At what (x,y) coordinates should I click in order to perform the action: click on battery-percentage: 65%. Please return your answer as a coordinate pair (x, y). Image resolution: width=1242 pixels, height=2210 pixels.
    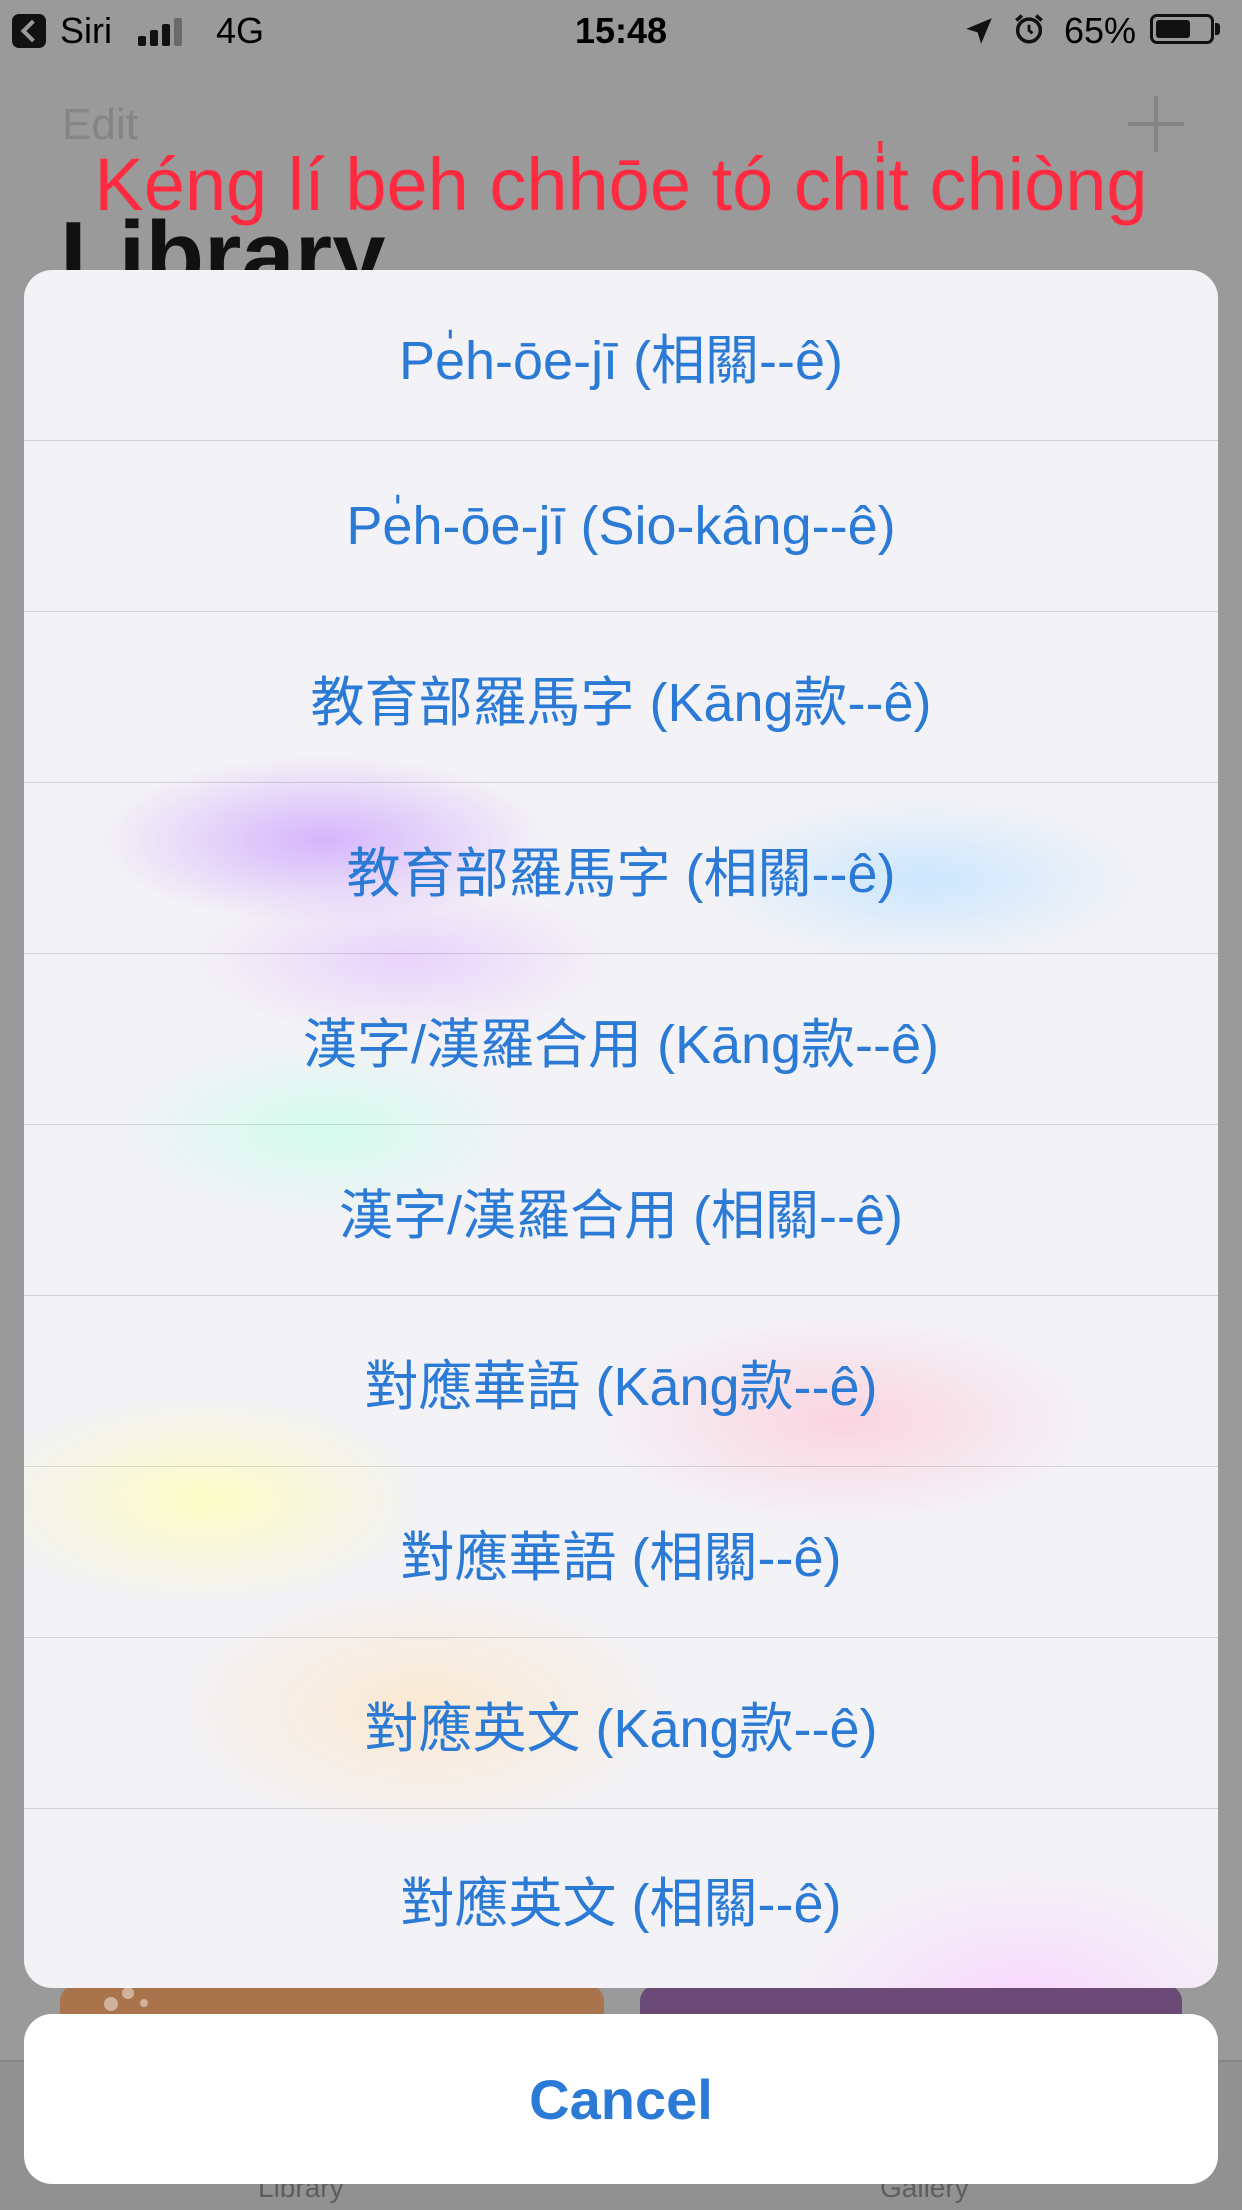
    Looking at the image, I should click on (1100, 30).